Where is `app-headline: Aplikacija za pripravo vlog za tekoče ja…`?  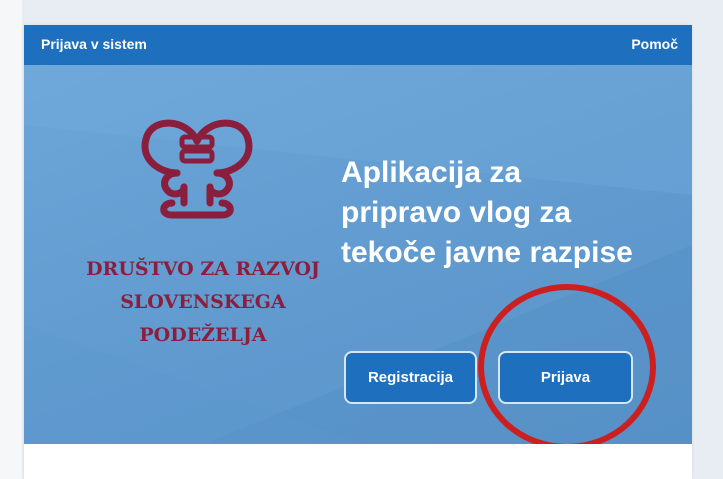
app-headline: Aplikacija za pripravo vlog za tekoče ja… is located at coordinates (511, 213).